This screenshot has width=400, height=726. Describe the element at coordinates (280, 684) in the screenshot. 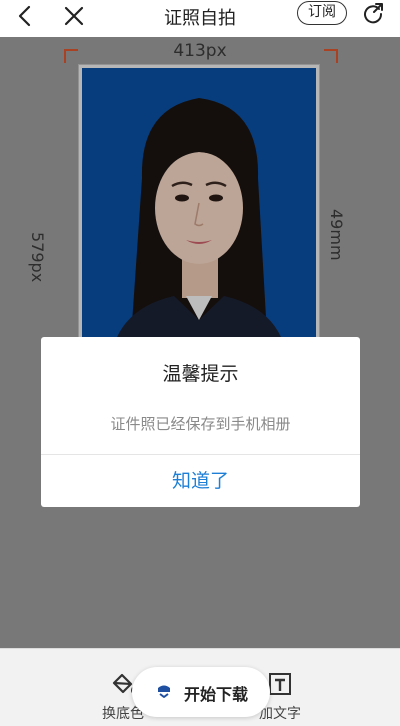

I see `text-icon` at that location.